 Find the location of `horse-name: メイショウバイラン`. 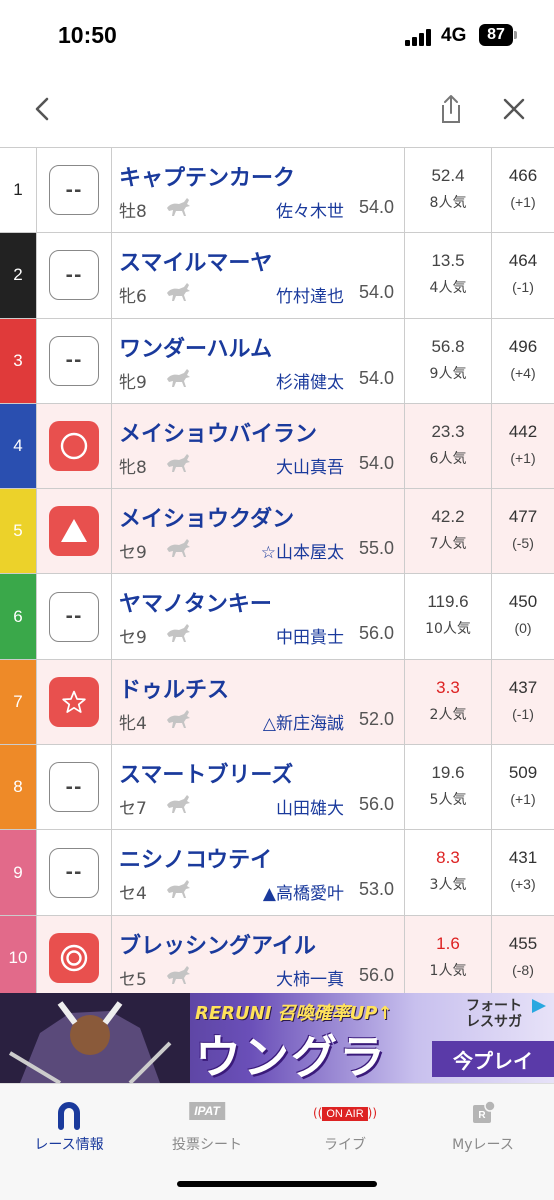

horse-name: メイショウバイラン is located at coordinates (218, 432).